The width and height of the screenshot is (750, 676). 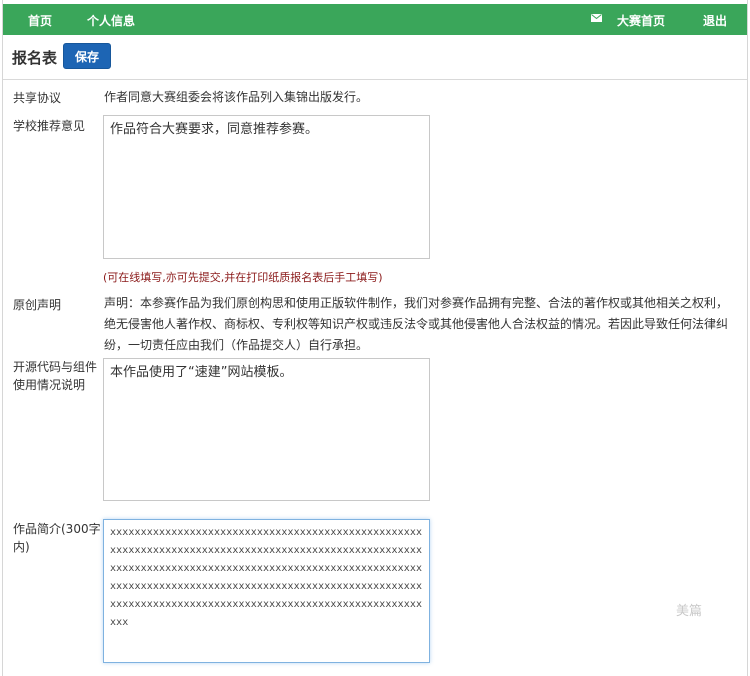 What do you see at coordinates (266, 429) in the screenshot?
I see `open-source-textarea: 本作品使用了“速建”网站模板。` at bounding box center [266, 429].